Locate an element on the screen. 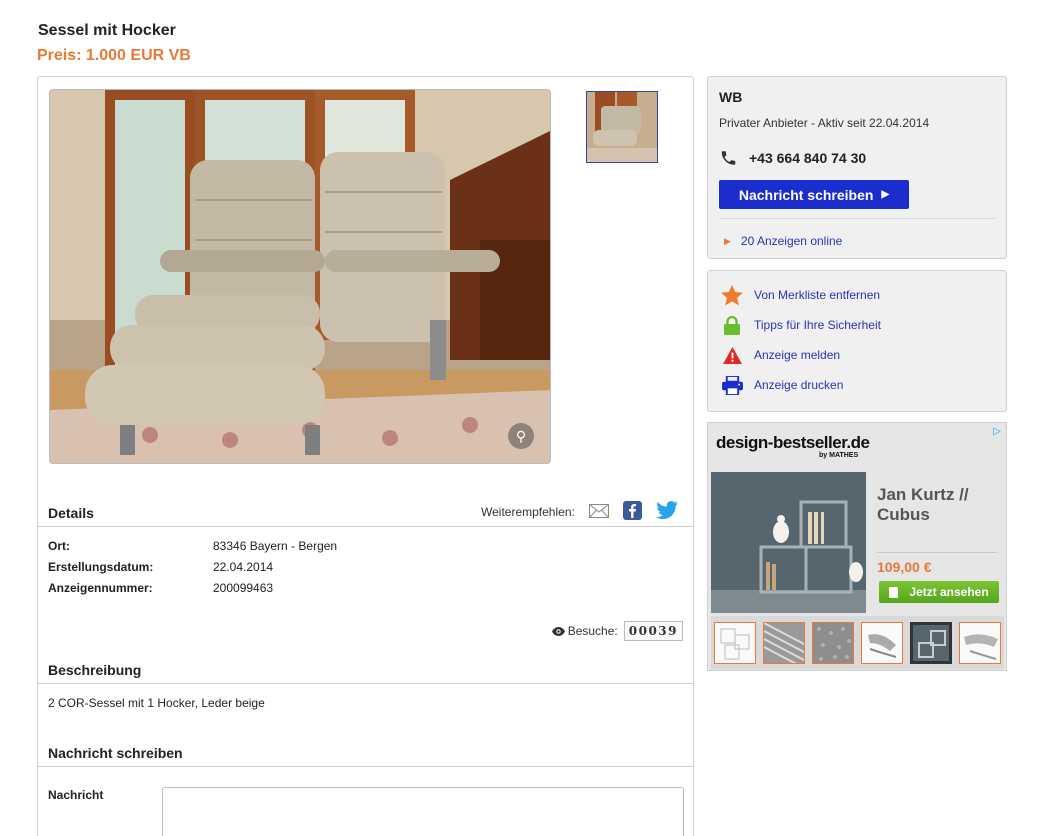  seller-name: WB is located at coordinates (731, 97).